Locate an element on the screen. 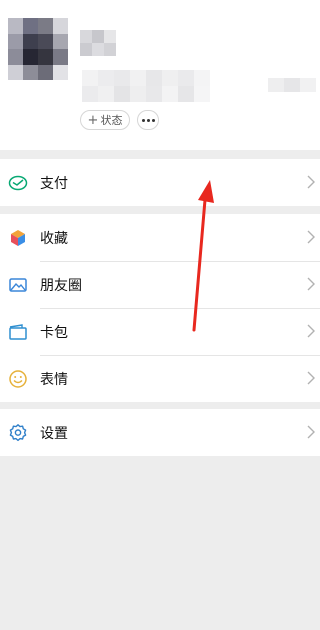  settings-group: 设置 is located at coordinates (160, 432).